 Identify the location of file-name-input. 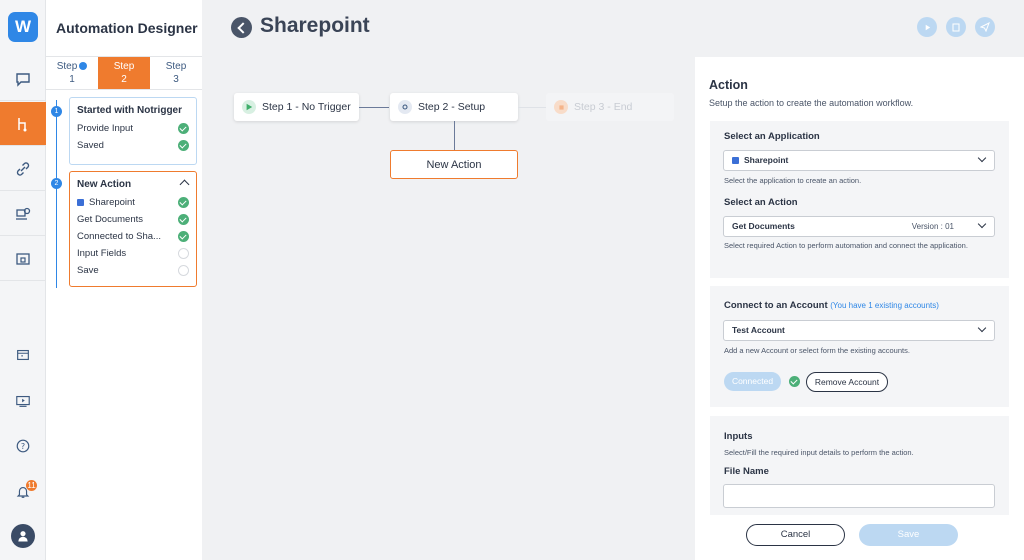
(859, 496).